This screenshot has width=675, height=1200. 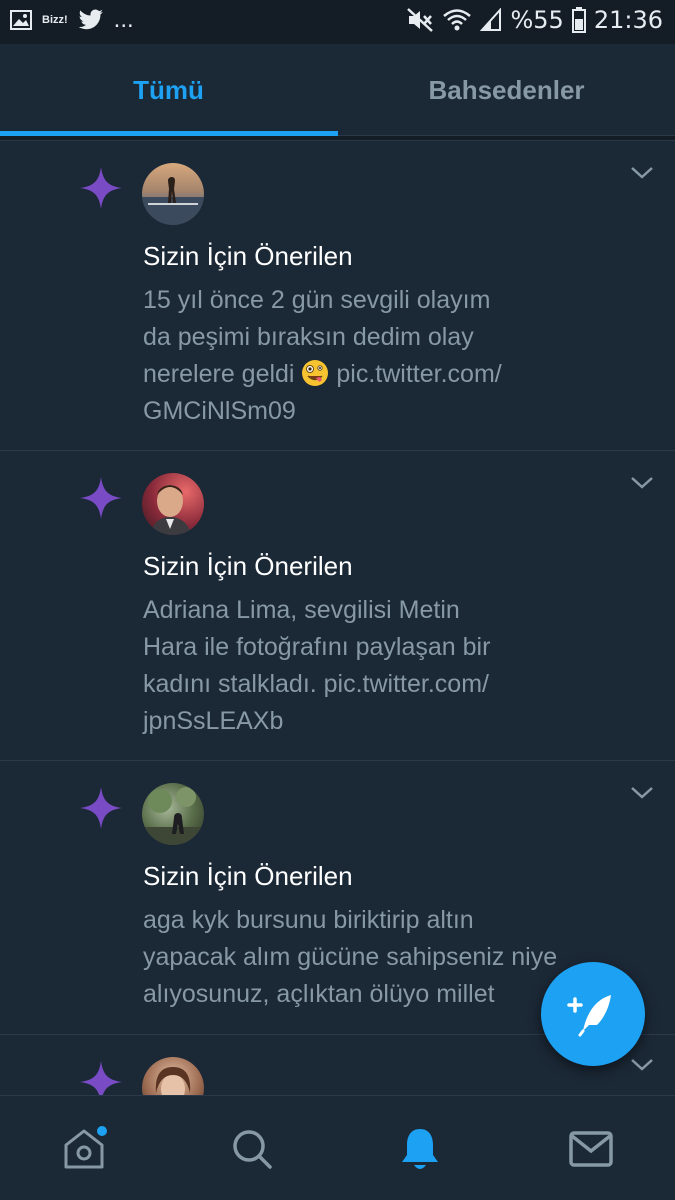 I want to click on tab-all: Tümü, so click(x=168, y=90).